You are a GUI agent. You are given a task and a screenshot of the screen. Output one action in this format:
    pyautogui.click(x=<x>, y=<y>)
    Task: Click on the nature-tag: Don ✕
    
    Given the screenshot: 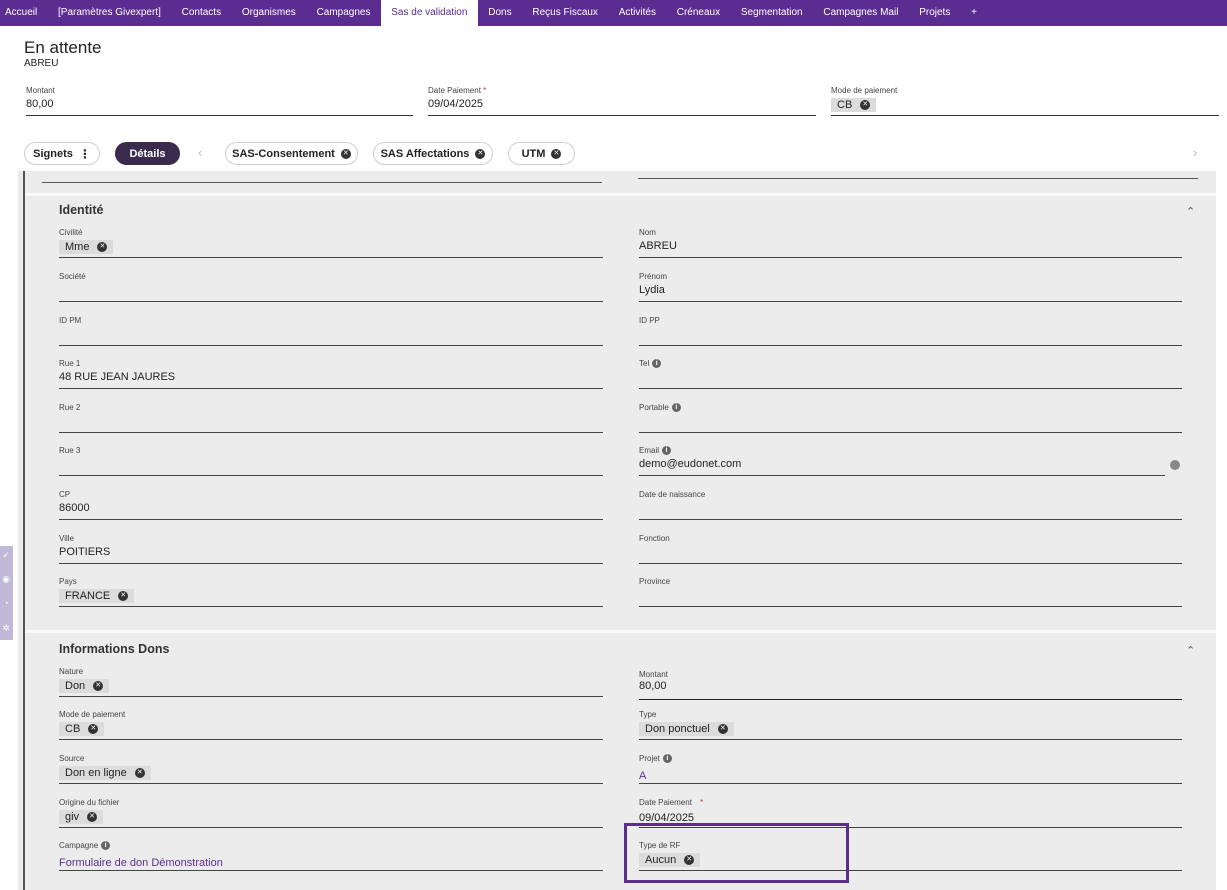 What is the action you would take?
    pyautogui.click(x=84, y=686)
    